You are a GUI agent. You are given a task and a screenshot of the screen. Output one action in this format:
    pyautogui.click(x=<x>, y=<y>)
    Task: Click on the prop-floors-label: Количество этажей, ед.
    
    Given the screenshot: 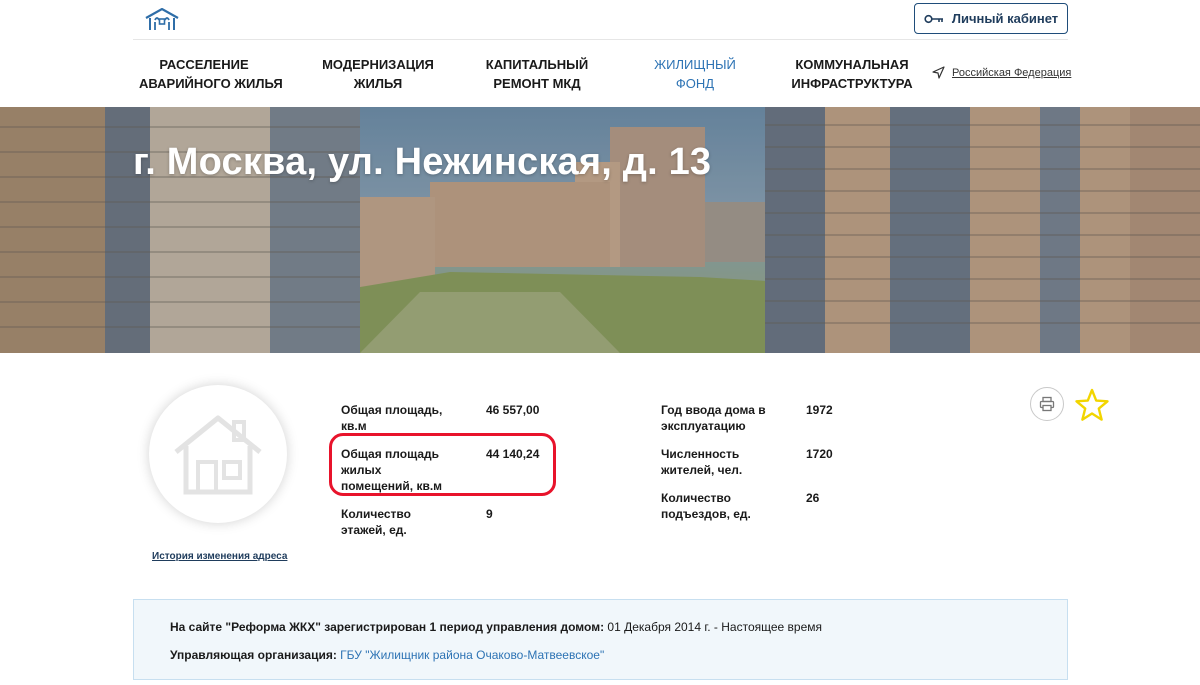 What is the action you would take?
    pyautogui.click(x=376, y=522)
    